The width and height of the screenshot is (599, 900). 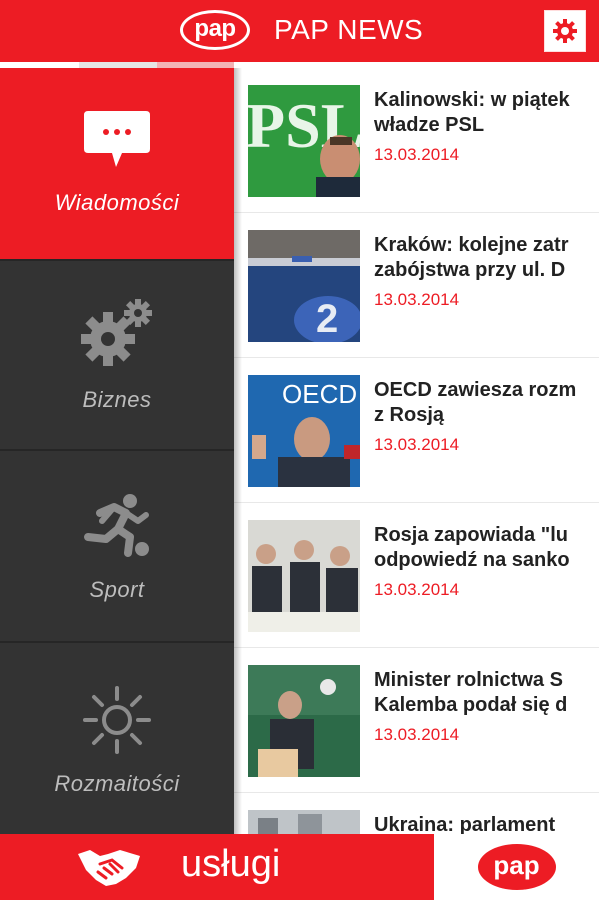 What do you see at coordinates (471, 692) in the screenshot?
I see `news-headline: Minister rolnictwa S Kalemba podał się d` at bounding box center [471, 692].